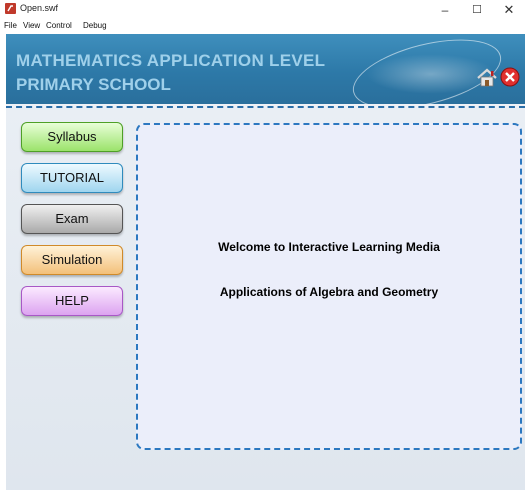 This screenshot has width=525, height=490. What do you see at coordinates (10, 25) in the screenshot?
I see `menu-file: File` at bounding box center [10, 25].